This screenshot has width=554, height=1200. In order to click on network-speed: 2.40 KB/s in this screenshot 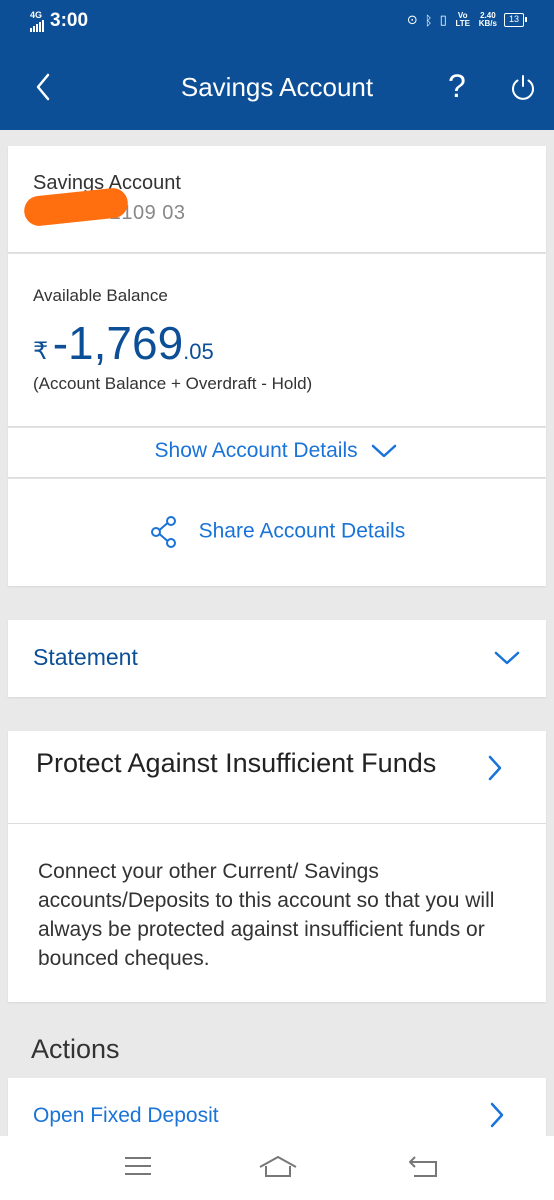, I will do `click(488, 20)`.